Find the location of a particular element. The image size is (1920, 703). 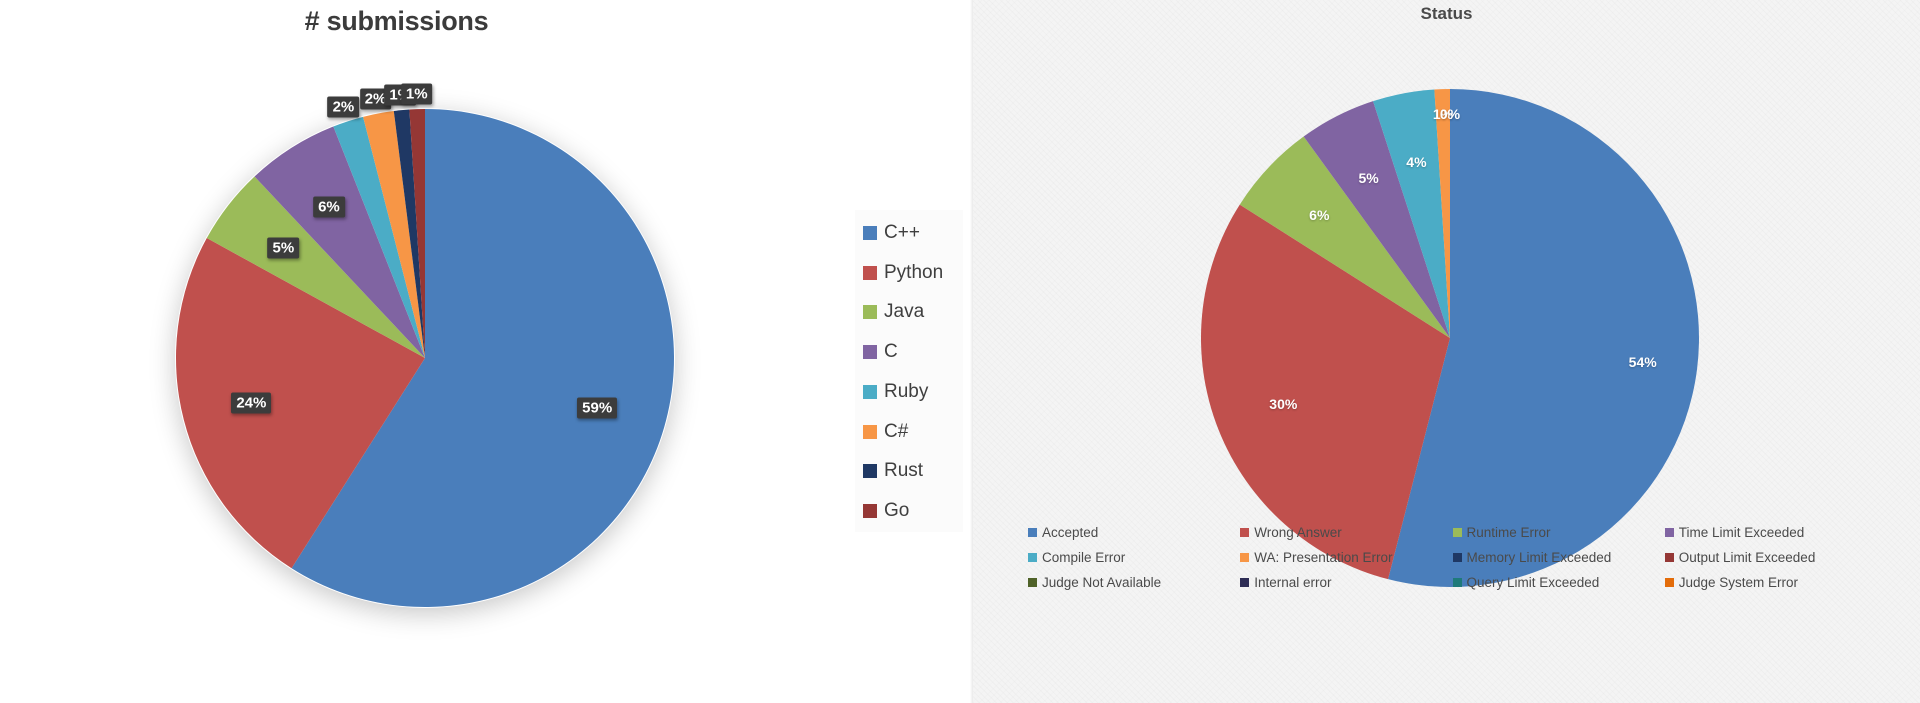

legend-item: C is located at coordinates (913, 352).